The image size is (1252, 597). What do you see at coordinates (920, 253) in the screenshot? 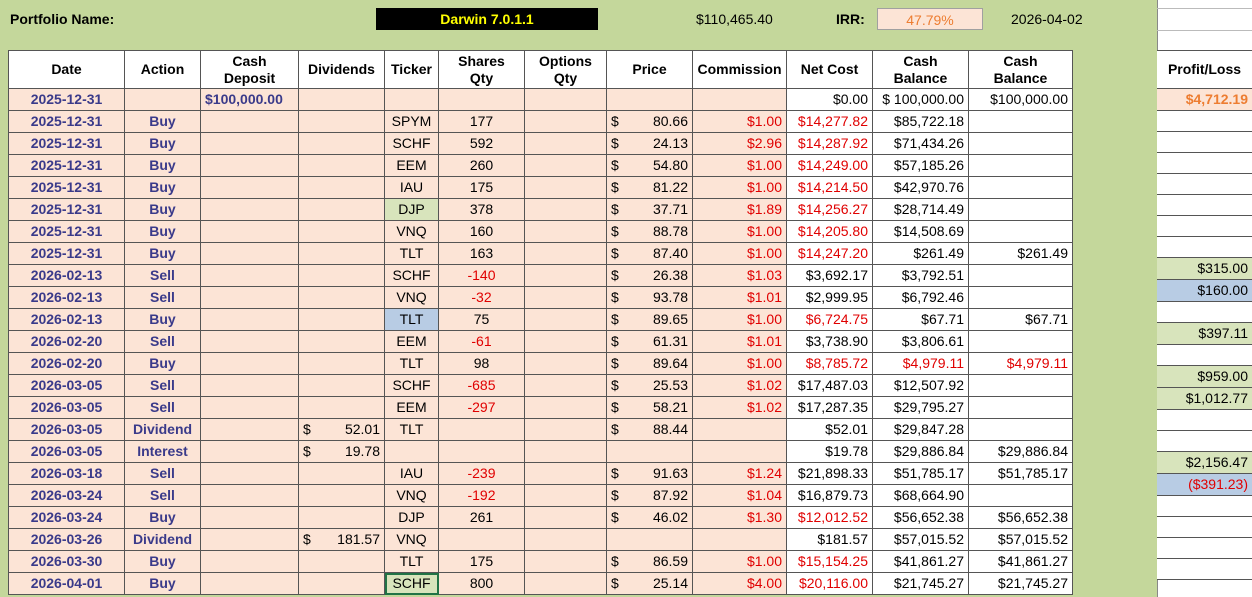
I see `cell-cash-balance: $261.49` at bounding box center [920, 253].